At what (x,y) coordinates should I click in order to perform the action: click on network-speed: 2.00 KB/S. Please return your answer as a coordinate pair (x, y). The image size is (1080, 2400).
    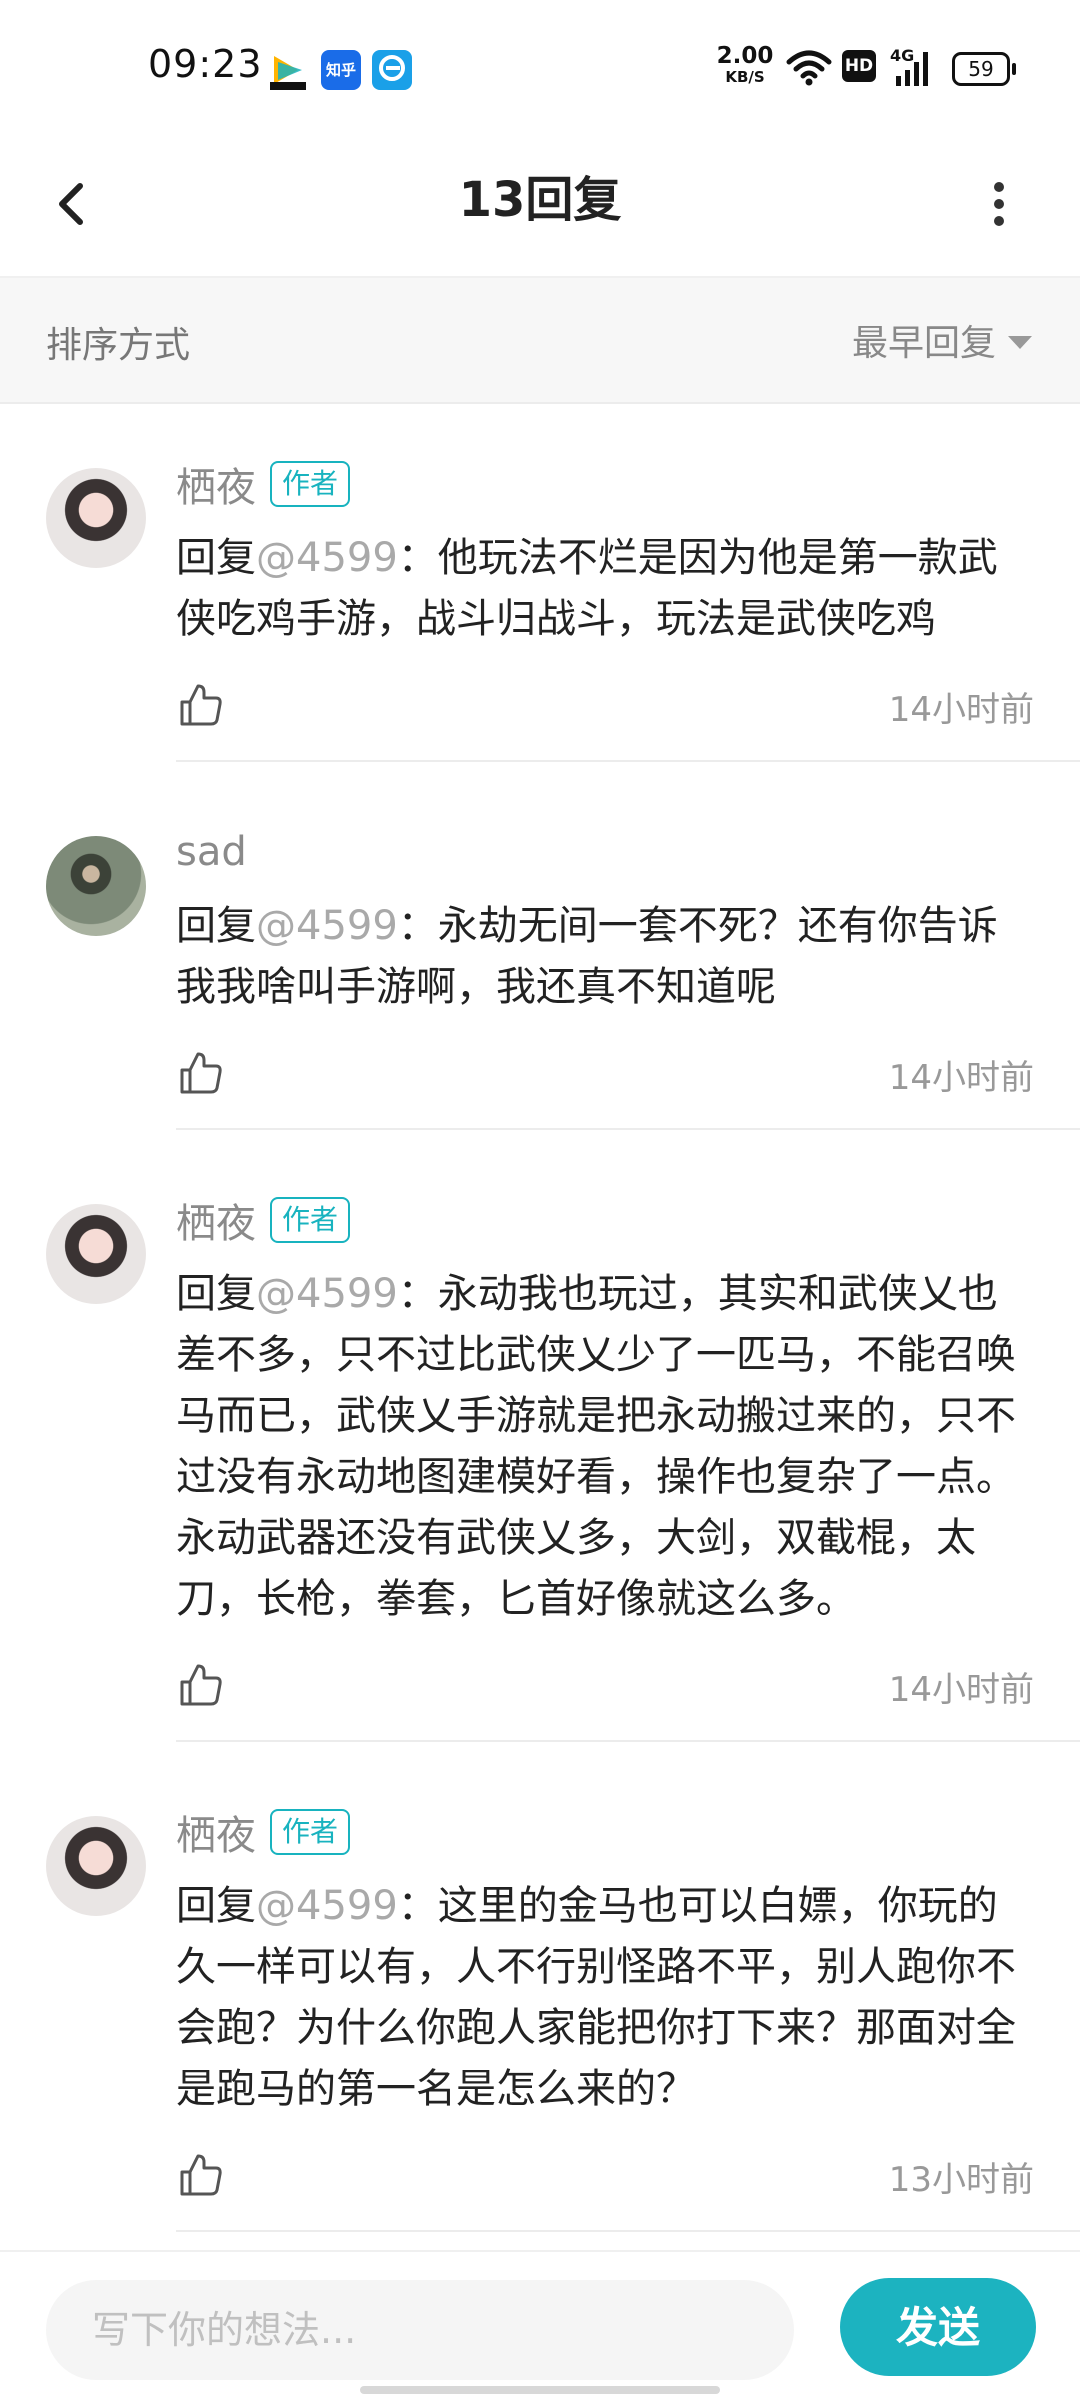
    Looking at the image, I should click on (745, 65).